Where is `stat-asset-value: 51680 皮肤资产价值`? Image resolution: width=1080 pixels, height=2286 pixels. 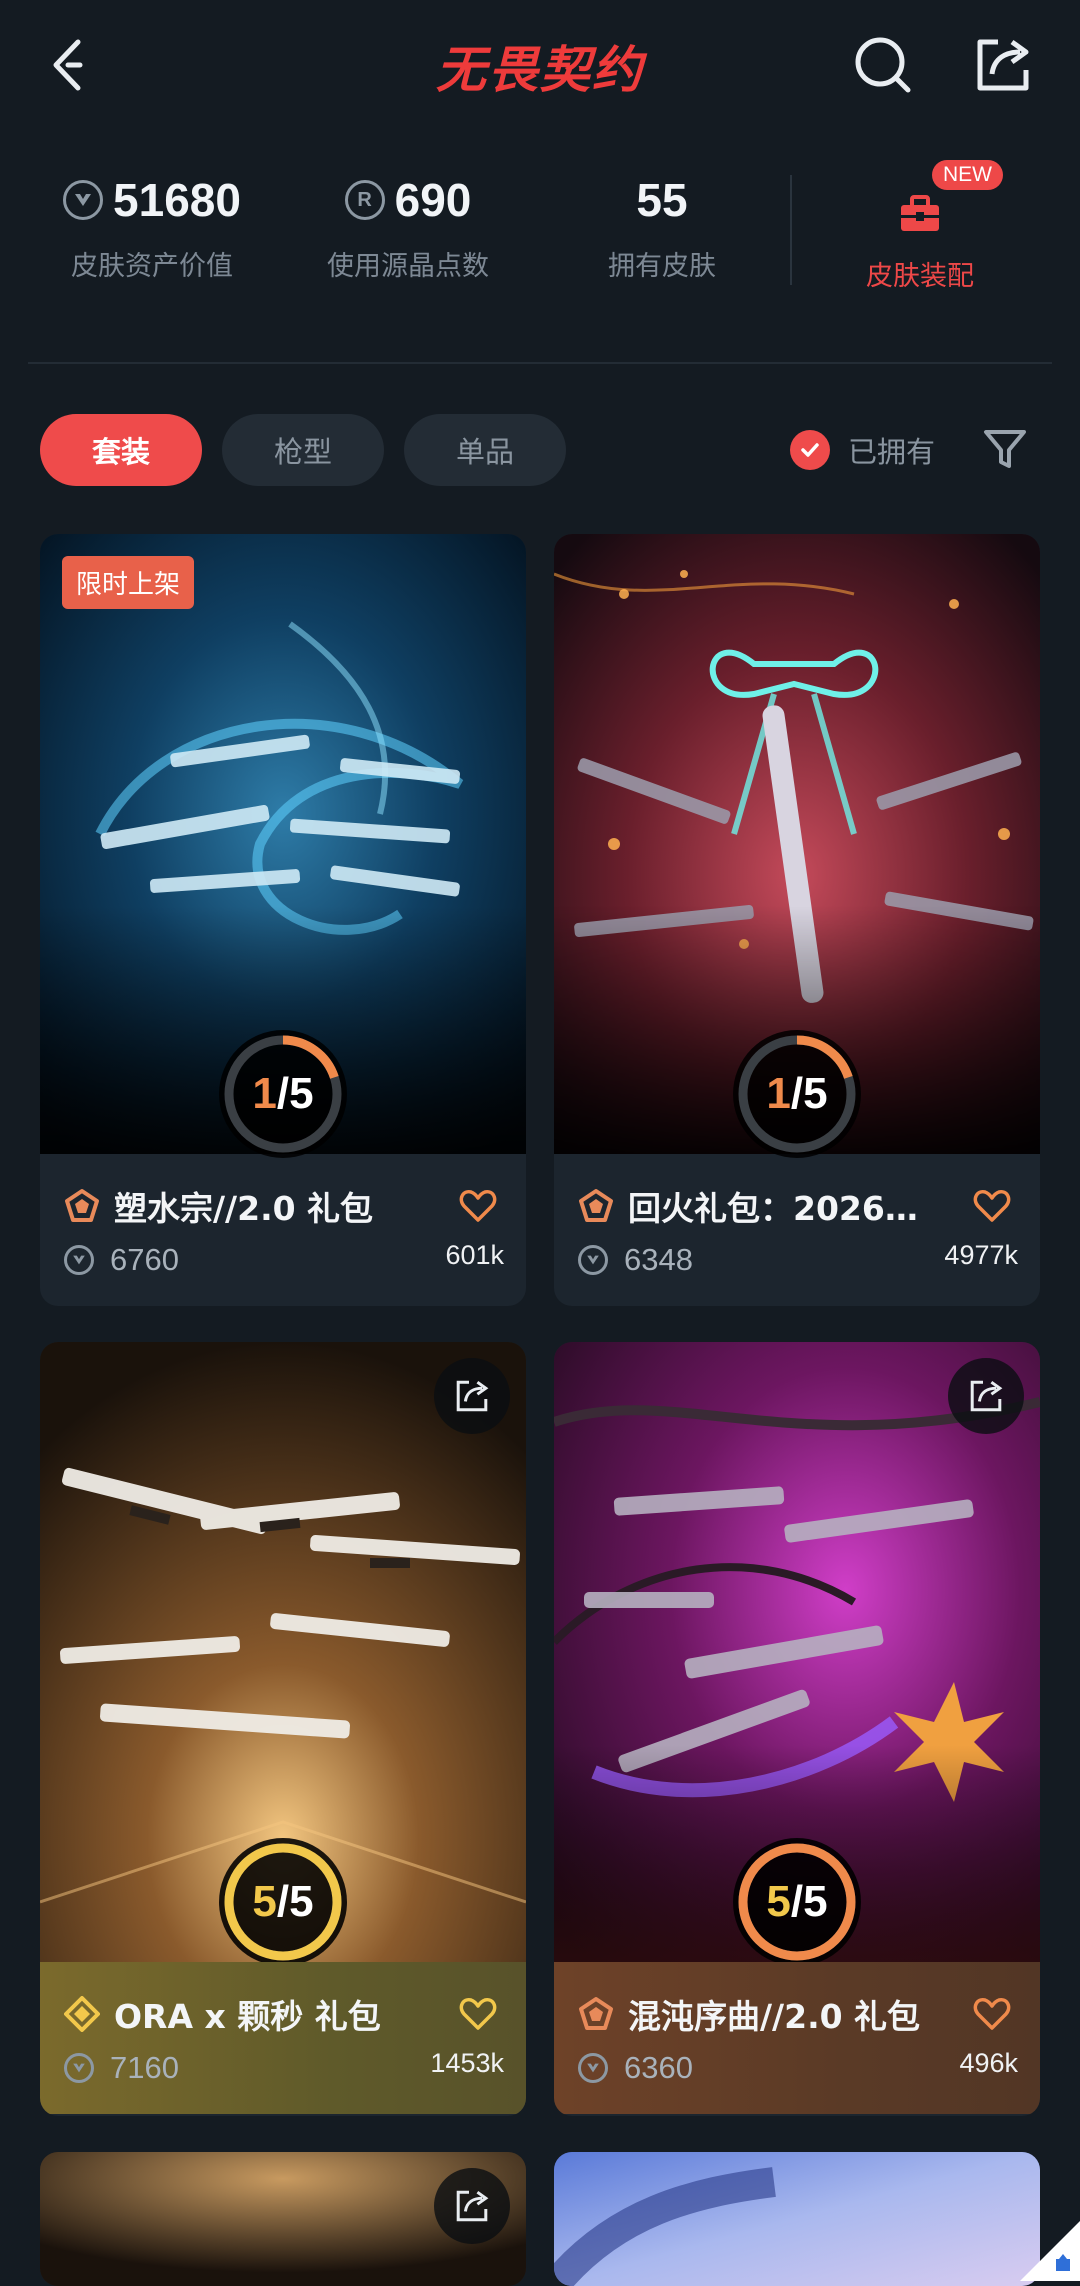
stat-asset-value: 51680 皮肤资产价值 is located at coordinates (152, 221).